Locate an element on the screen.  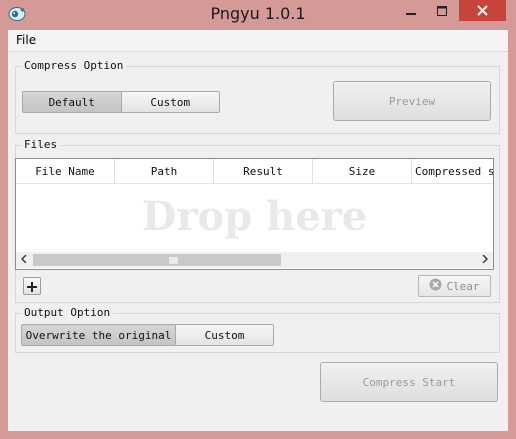
menu-file: File is located at coordinates (26, 40).